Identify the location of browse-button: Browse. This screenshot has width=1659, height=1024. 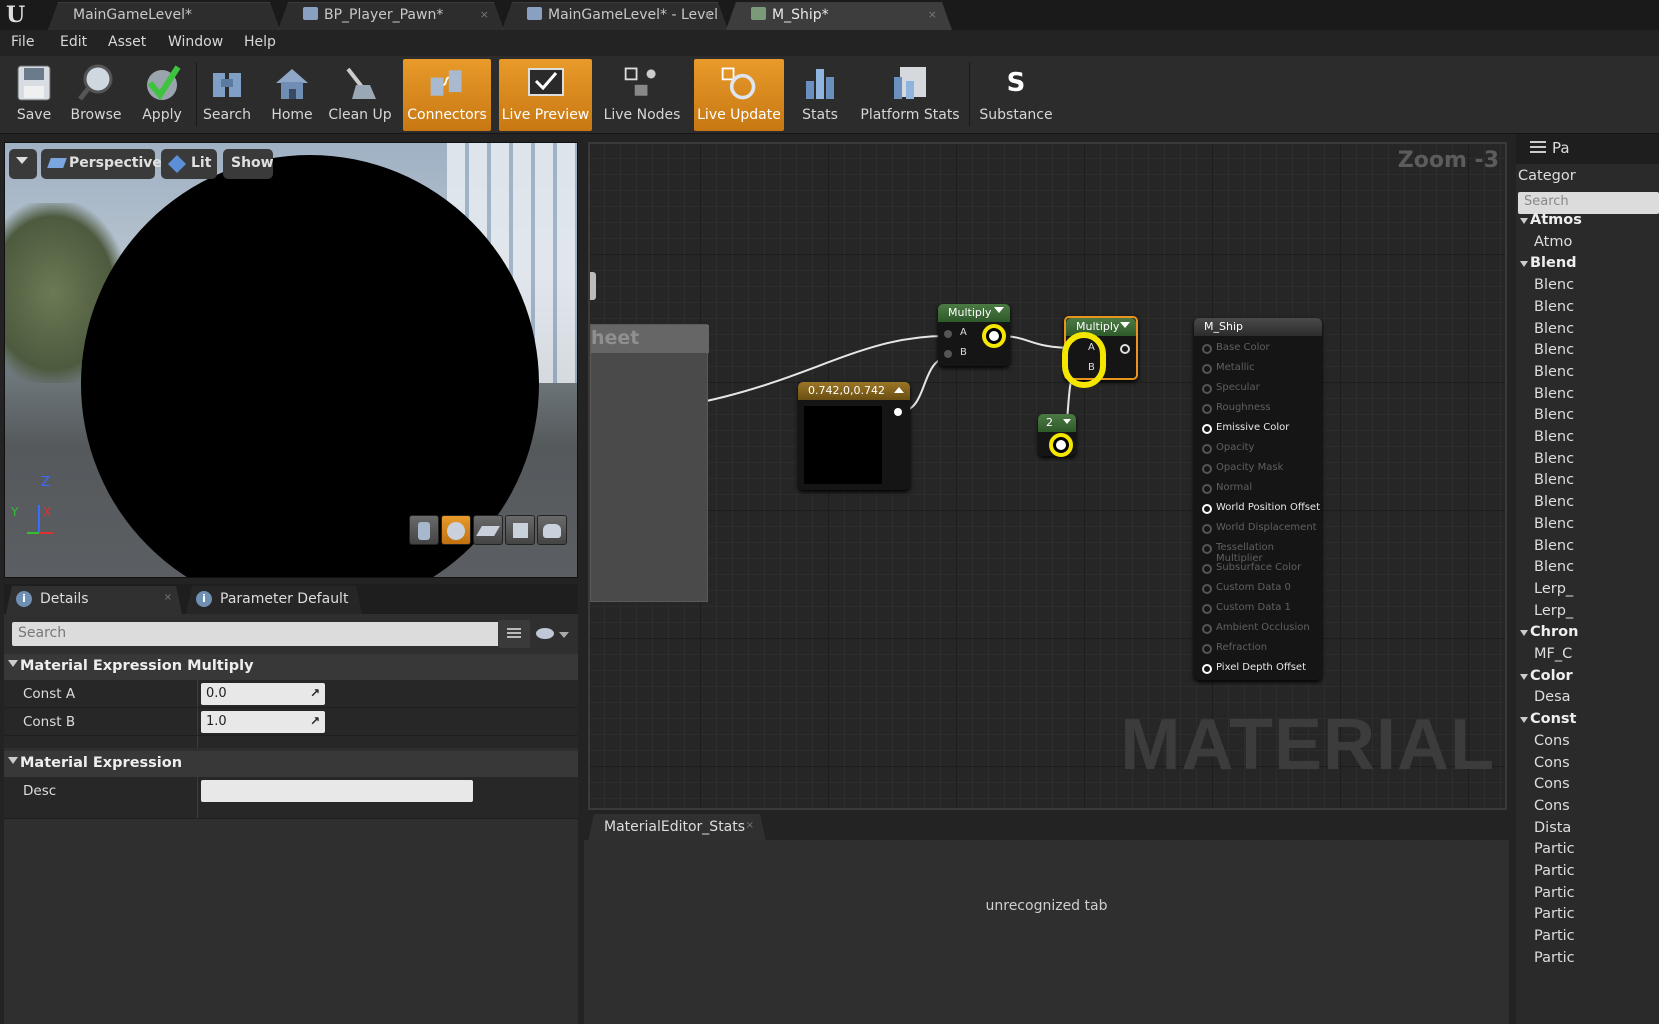
(96, 95).